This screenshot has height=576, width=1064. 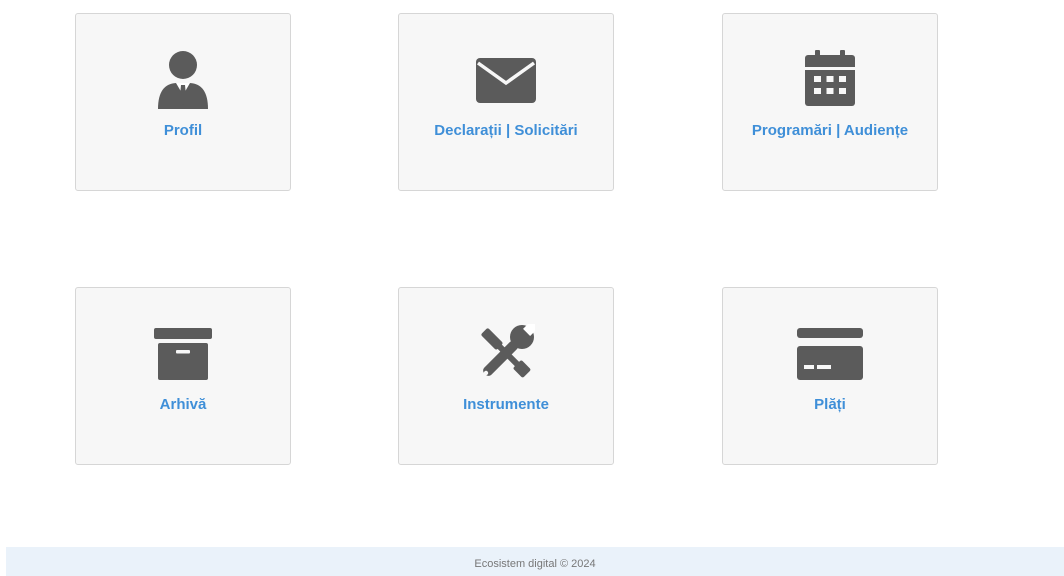 I want to click on tile-label: Programări | Audiențe, so click(x=830, y=130).